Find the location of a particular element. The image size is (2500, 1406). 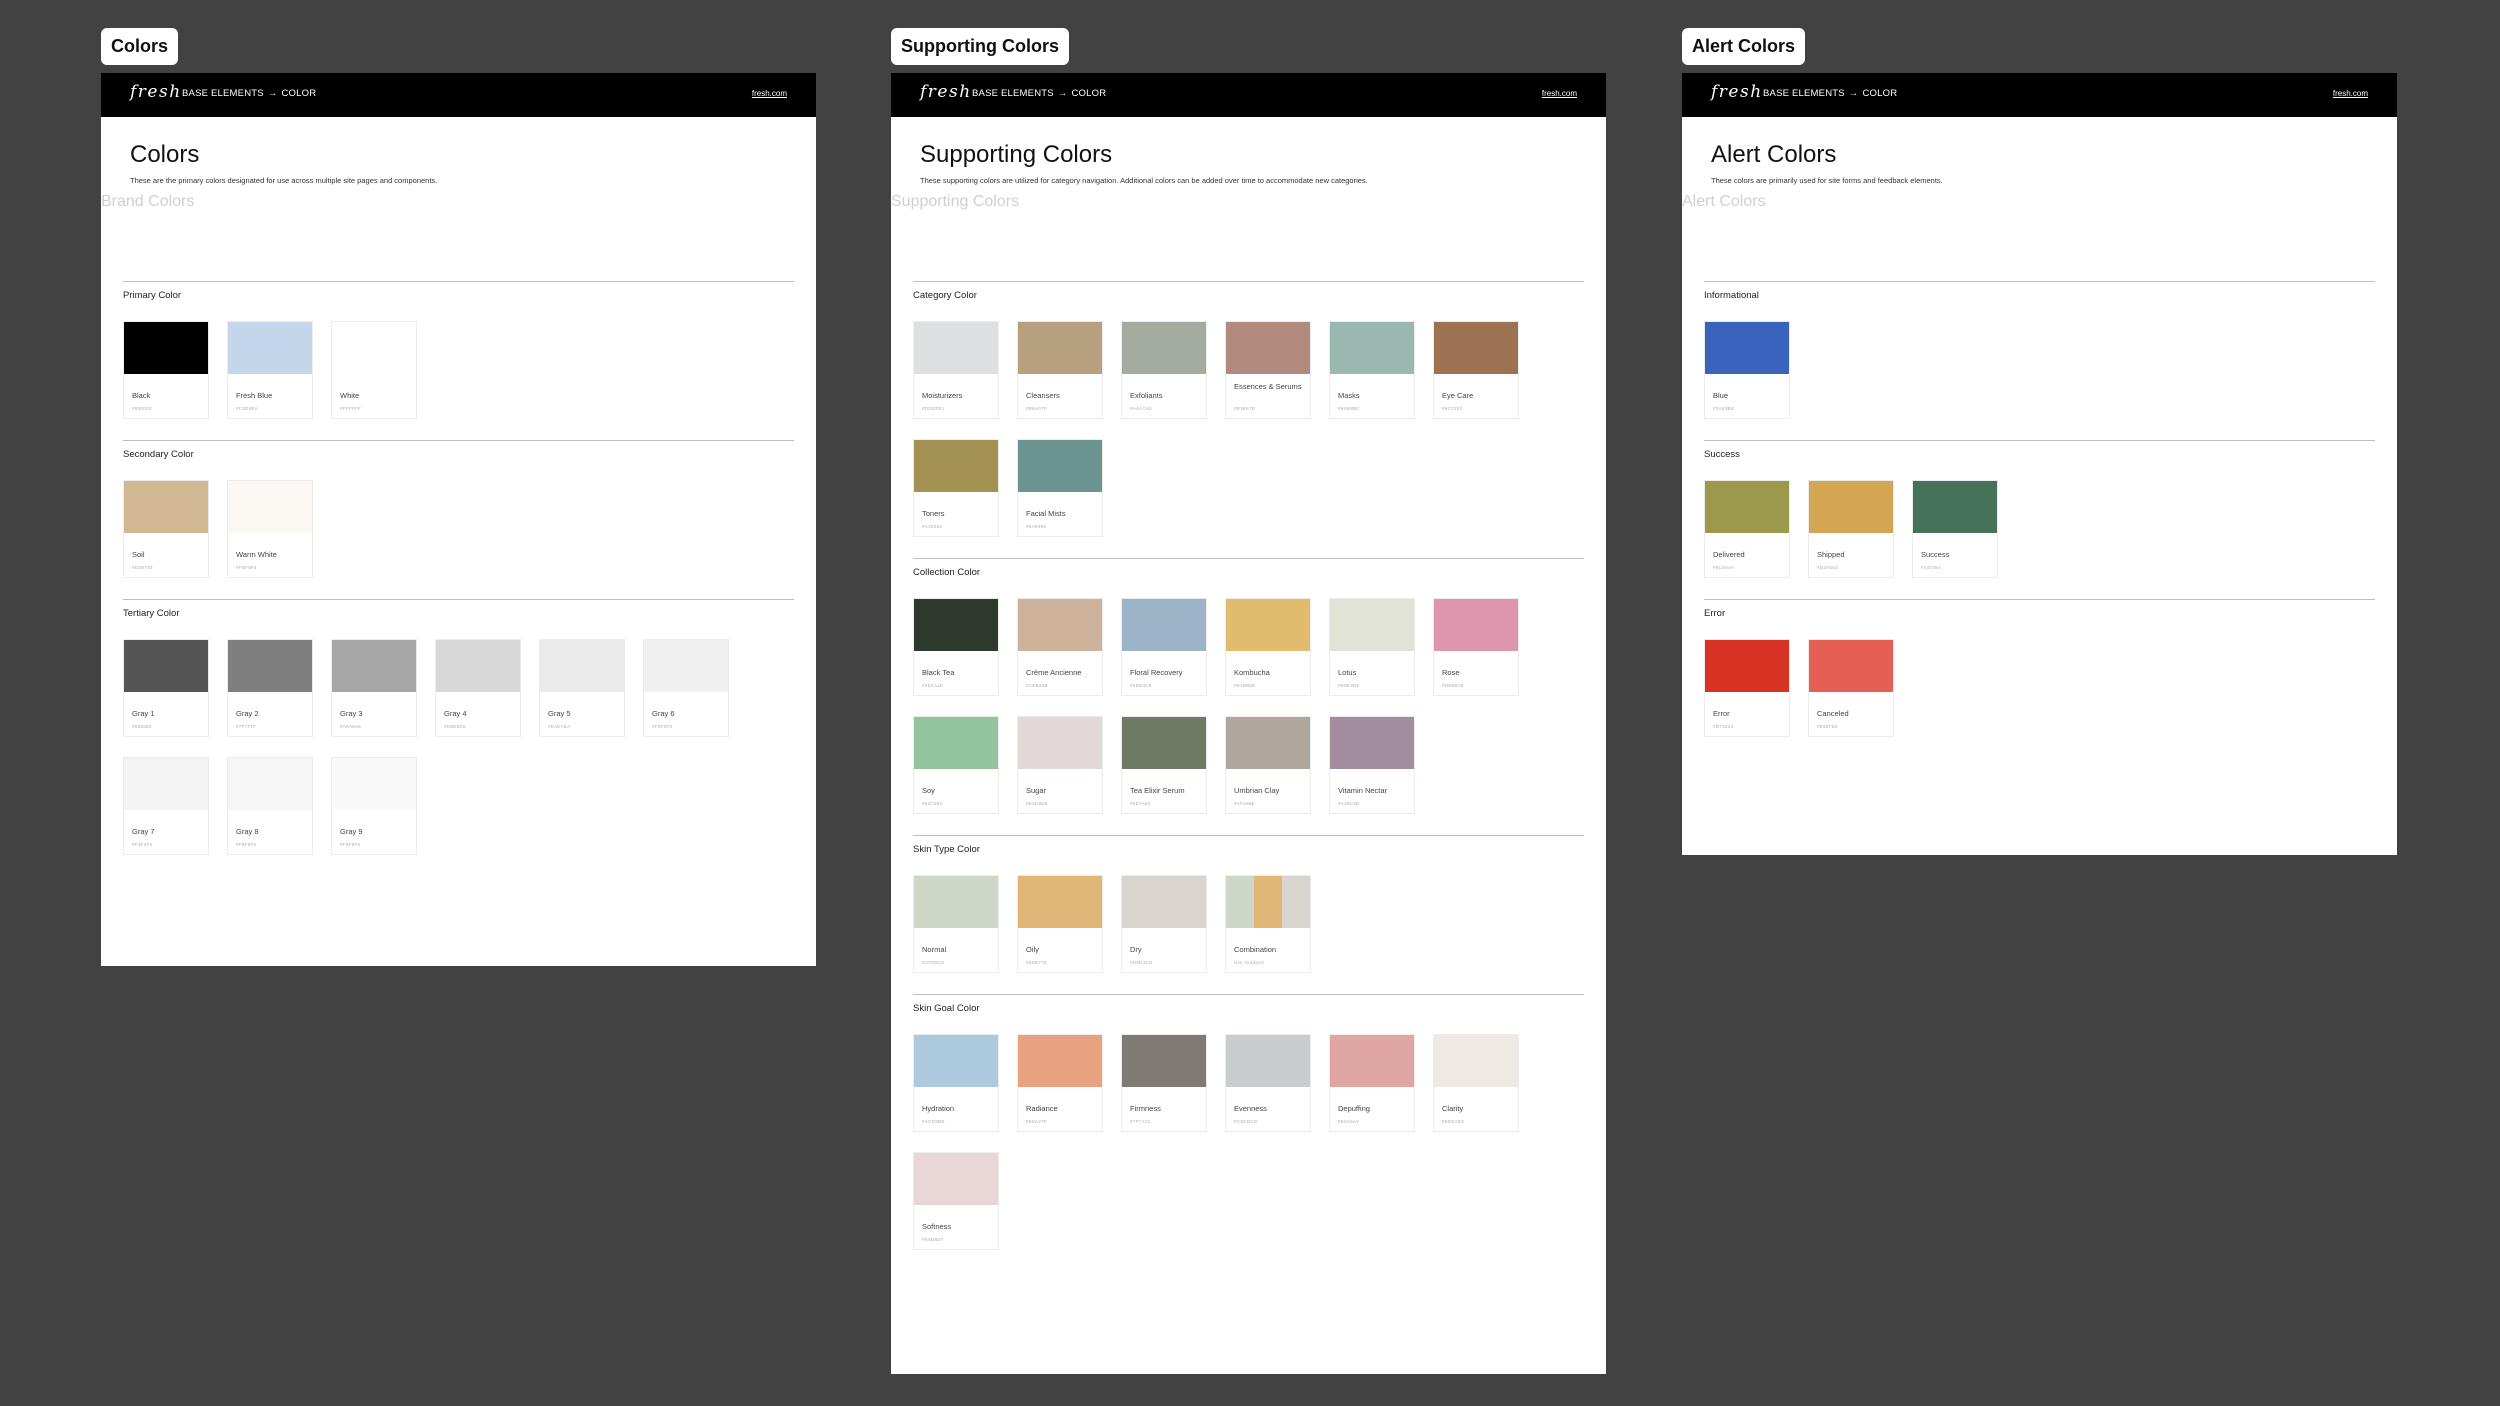

swatch-card-gray-7: Gray 7 #F3F3F3 is located at coordinates (166, 806).